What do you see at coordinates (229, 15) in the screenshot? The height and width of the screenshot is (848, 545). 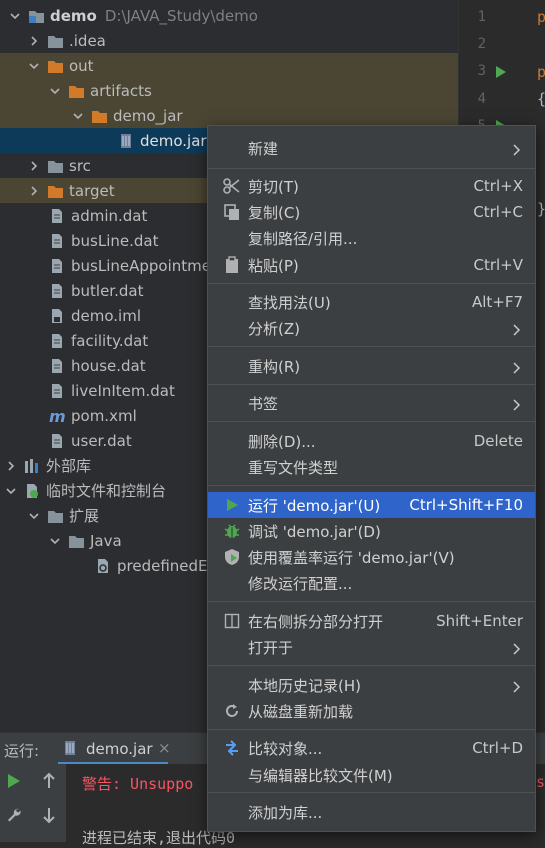 I see `tree-item-project-root: demo D:\JAVA_Study\demo` at bounding box center [229, 15].